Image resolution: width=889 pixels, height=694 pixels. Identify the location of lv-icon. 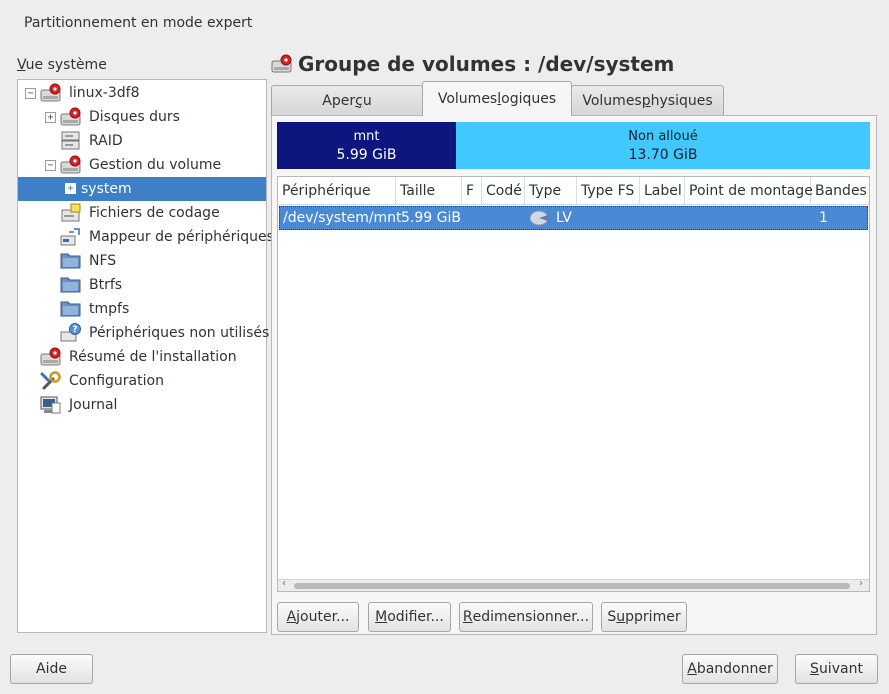
(539, 221).